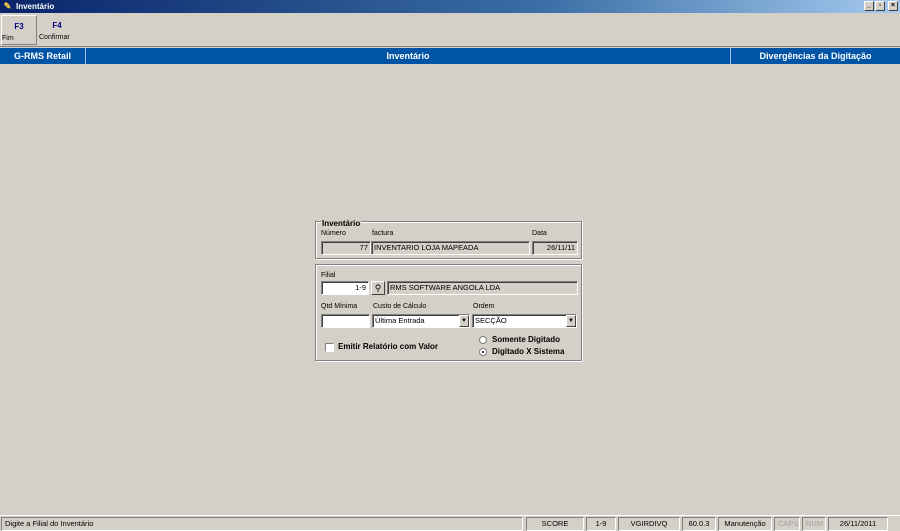  Describe the element at coordinates (8, 38) in the screenshot. I see `fim-label: Fim` at that location.